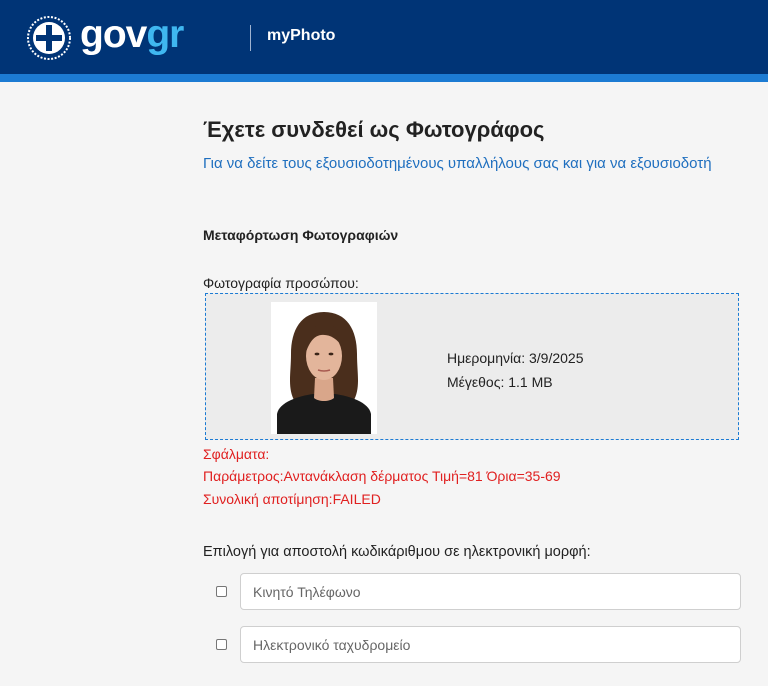 The height and width of the screenshot is (686, 768). I want to click on photo-metadata: Ημερομηνία: 3/9/2025 Μέγεθος: 1.1 MB, so click(515, 370).